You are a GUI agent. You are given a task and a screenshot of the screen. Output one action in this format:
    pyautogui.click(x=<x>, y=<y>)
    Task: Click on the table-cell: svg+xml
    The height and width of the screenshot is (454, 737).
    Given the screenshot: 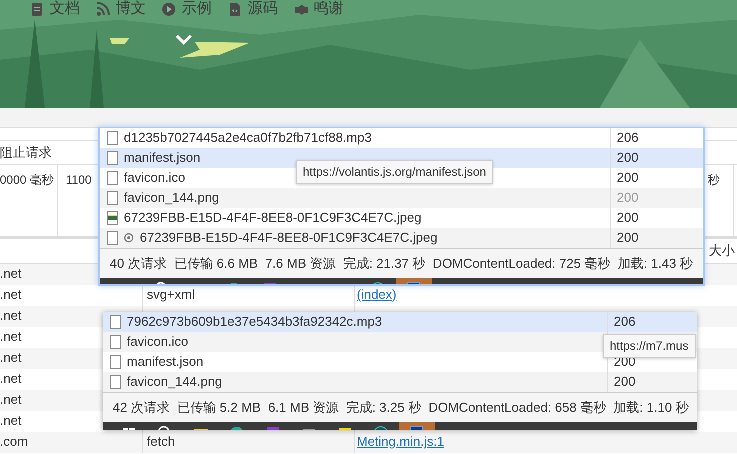 What is the action you would take?
    pyautogui.click(x=171, y=294)
    